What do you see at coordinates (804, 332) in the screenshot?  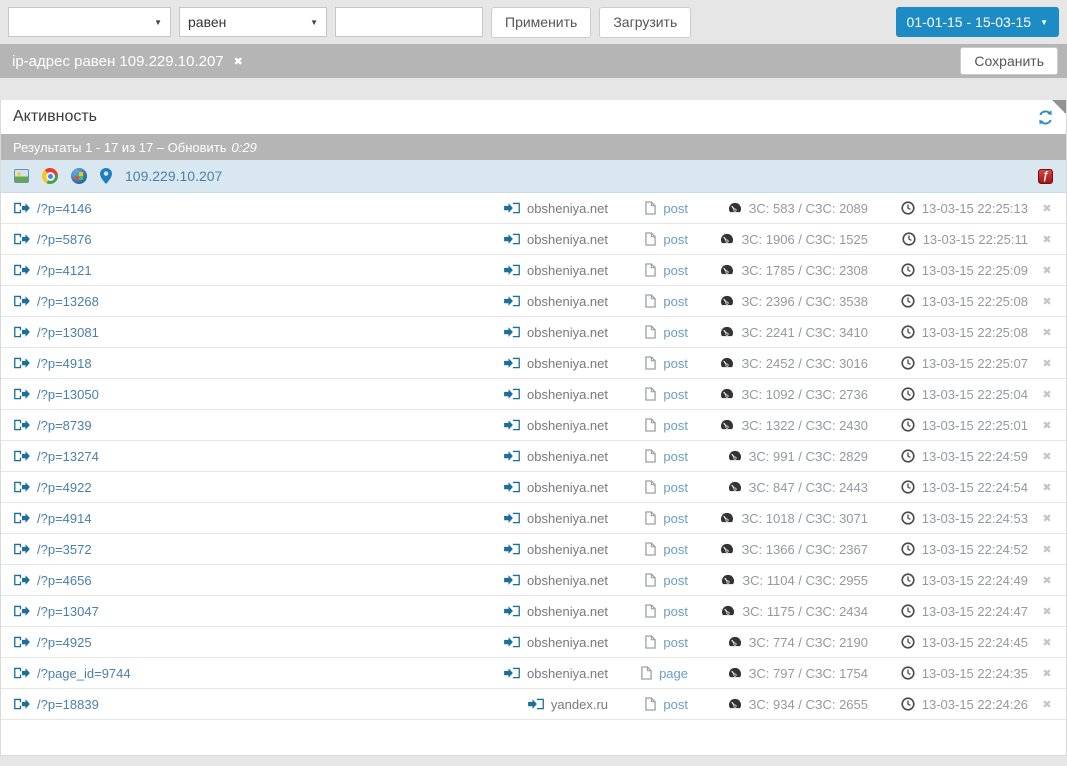 I see `load-stats-value: ЗС: 2241 / СЗС: 3410` at bounding box center [804, 332].